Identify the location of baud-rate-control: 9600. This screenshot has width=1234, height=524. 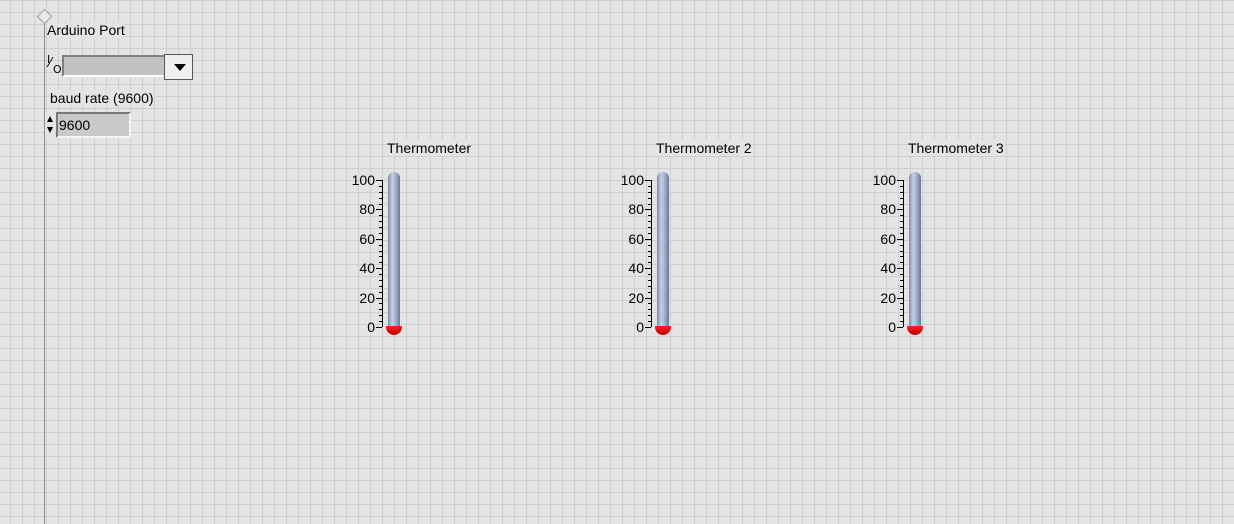
(88, 125).